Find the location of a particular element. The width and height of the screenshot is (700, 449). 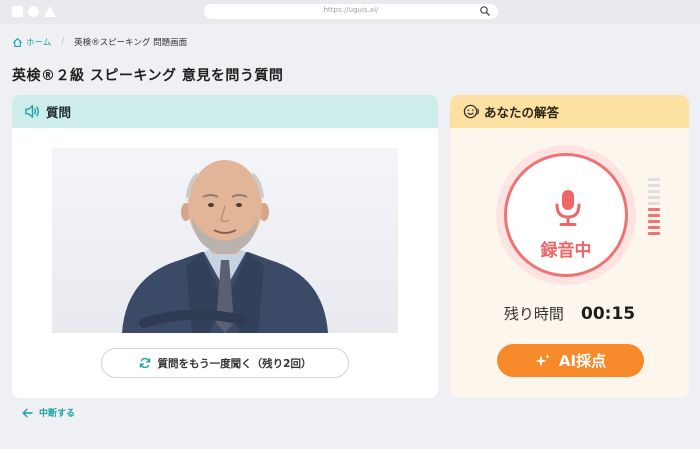

question-panel-title: 質問 is located at coordinates (59, 112).